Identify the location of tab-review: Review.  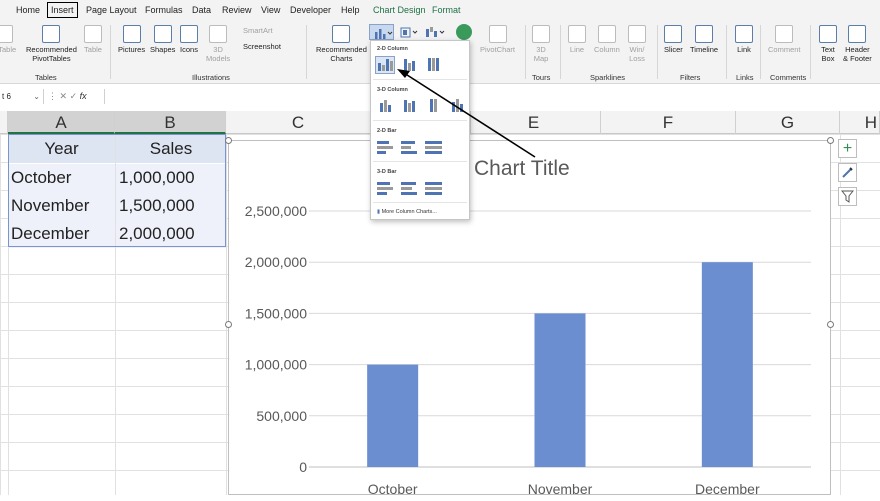
(237, 10).